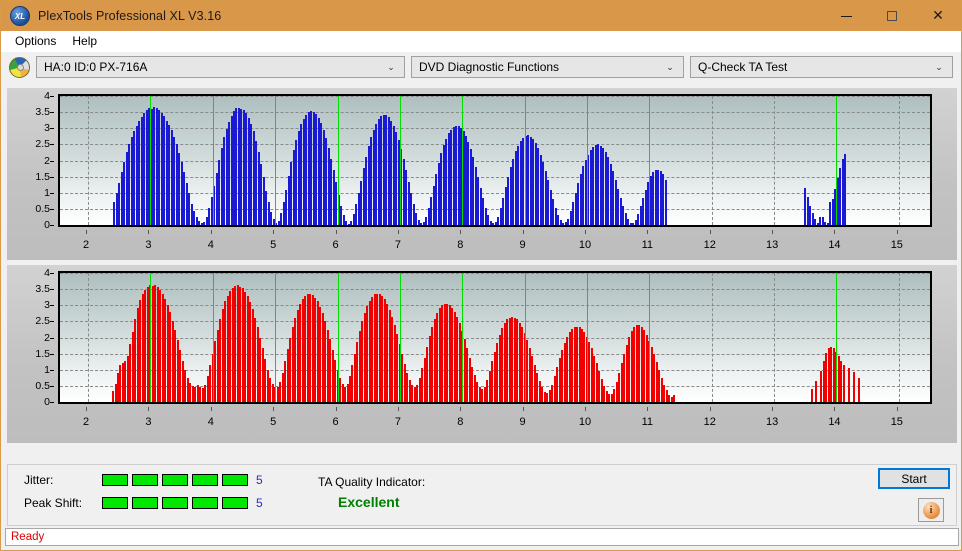  What do you see at coordinates (938, 16) in the screenshot?
I see `close-button: ✕` at bounding box center [938, 16].